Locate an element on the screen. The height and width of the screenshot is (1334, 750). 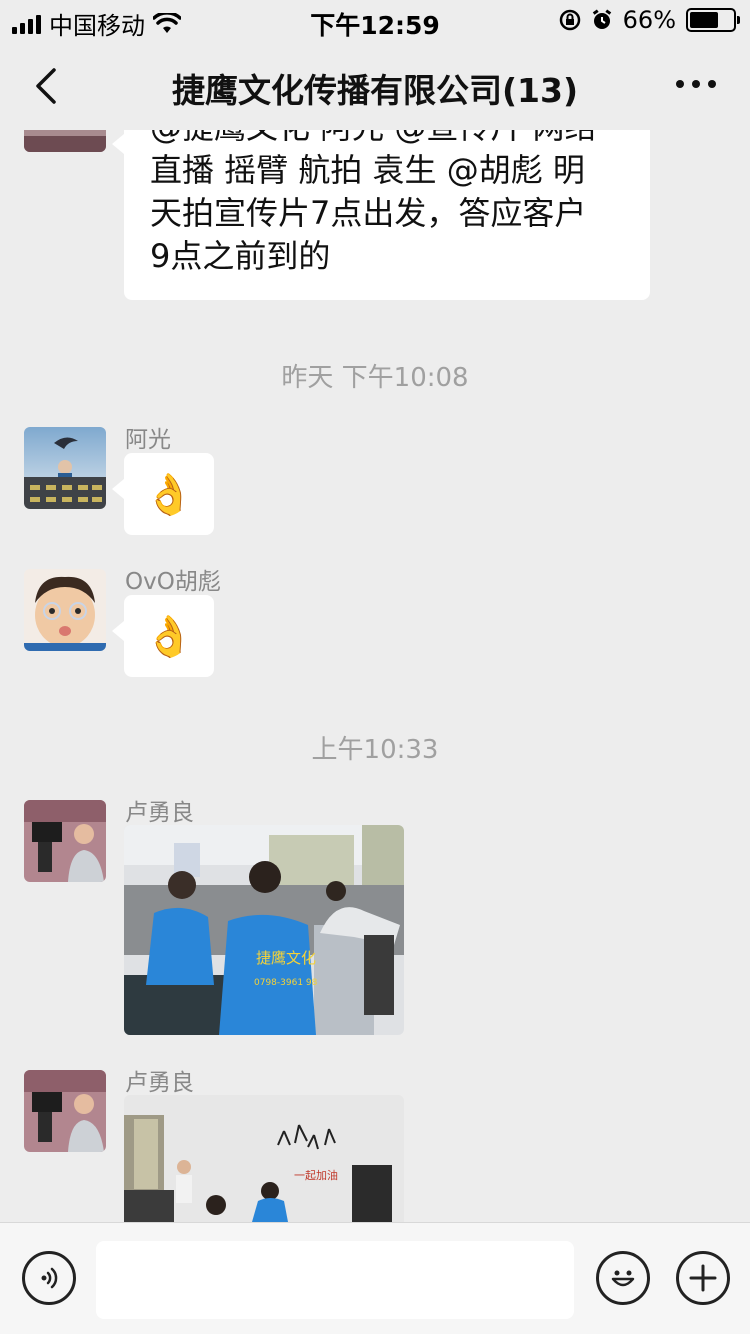
plus-icon is located at coordinates (703, 1278).